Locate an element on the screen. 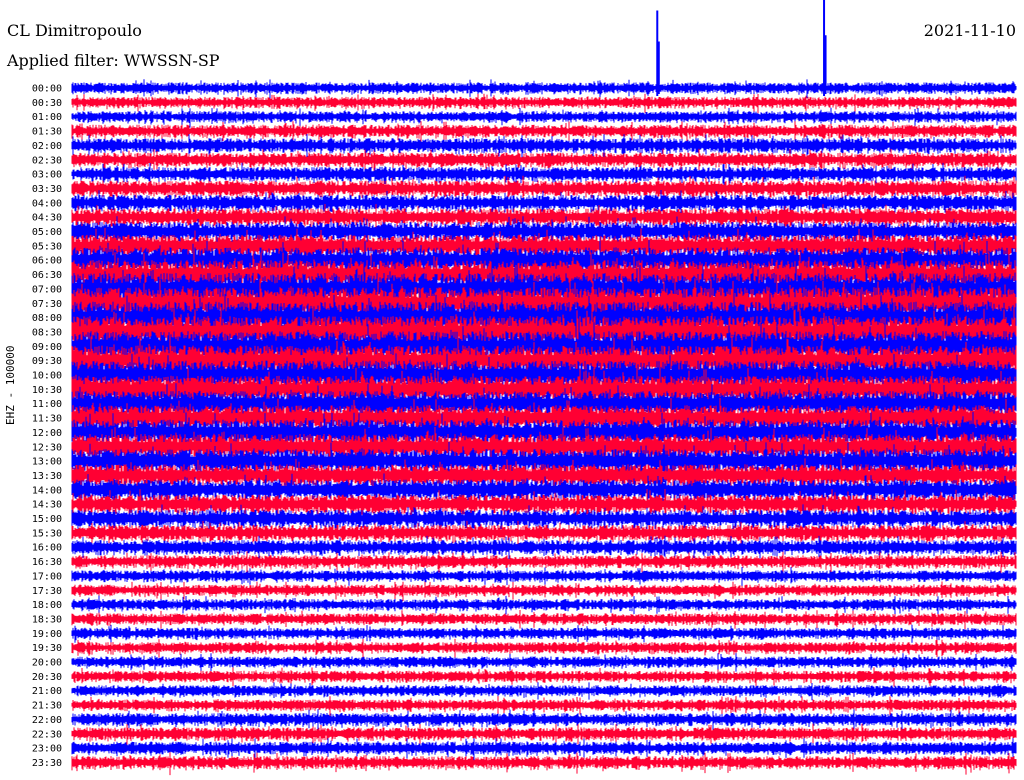 This screenshot has width=1024, height=780. y-tick-label: 13:00 is located at coordinates (47, 462).